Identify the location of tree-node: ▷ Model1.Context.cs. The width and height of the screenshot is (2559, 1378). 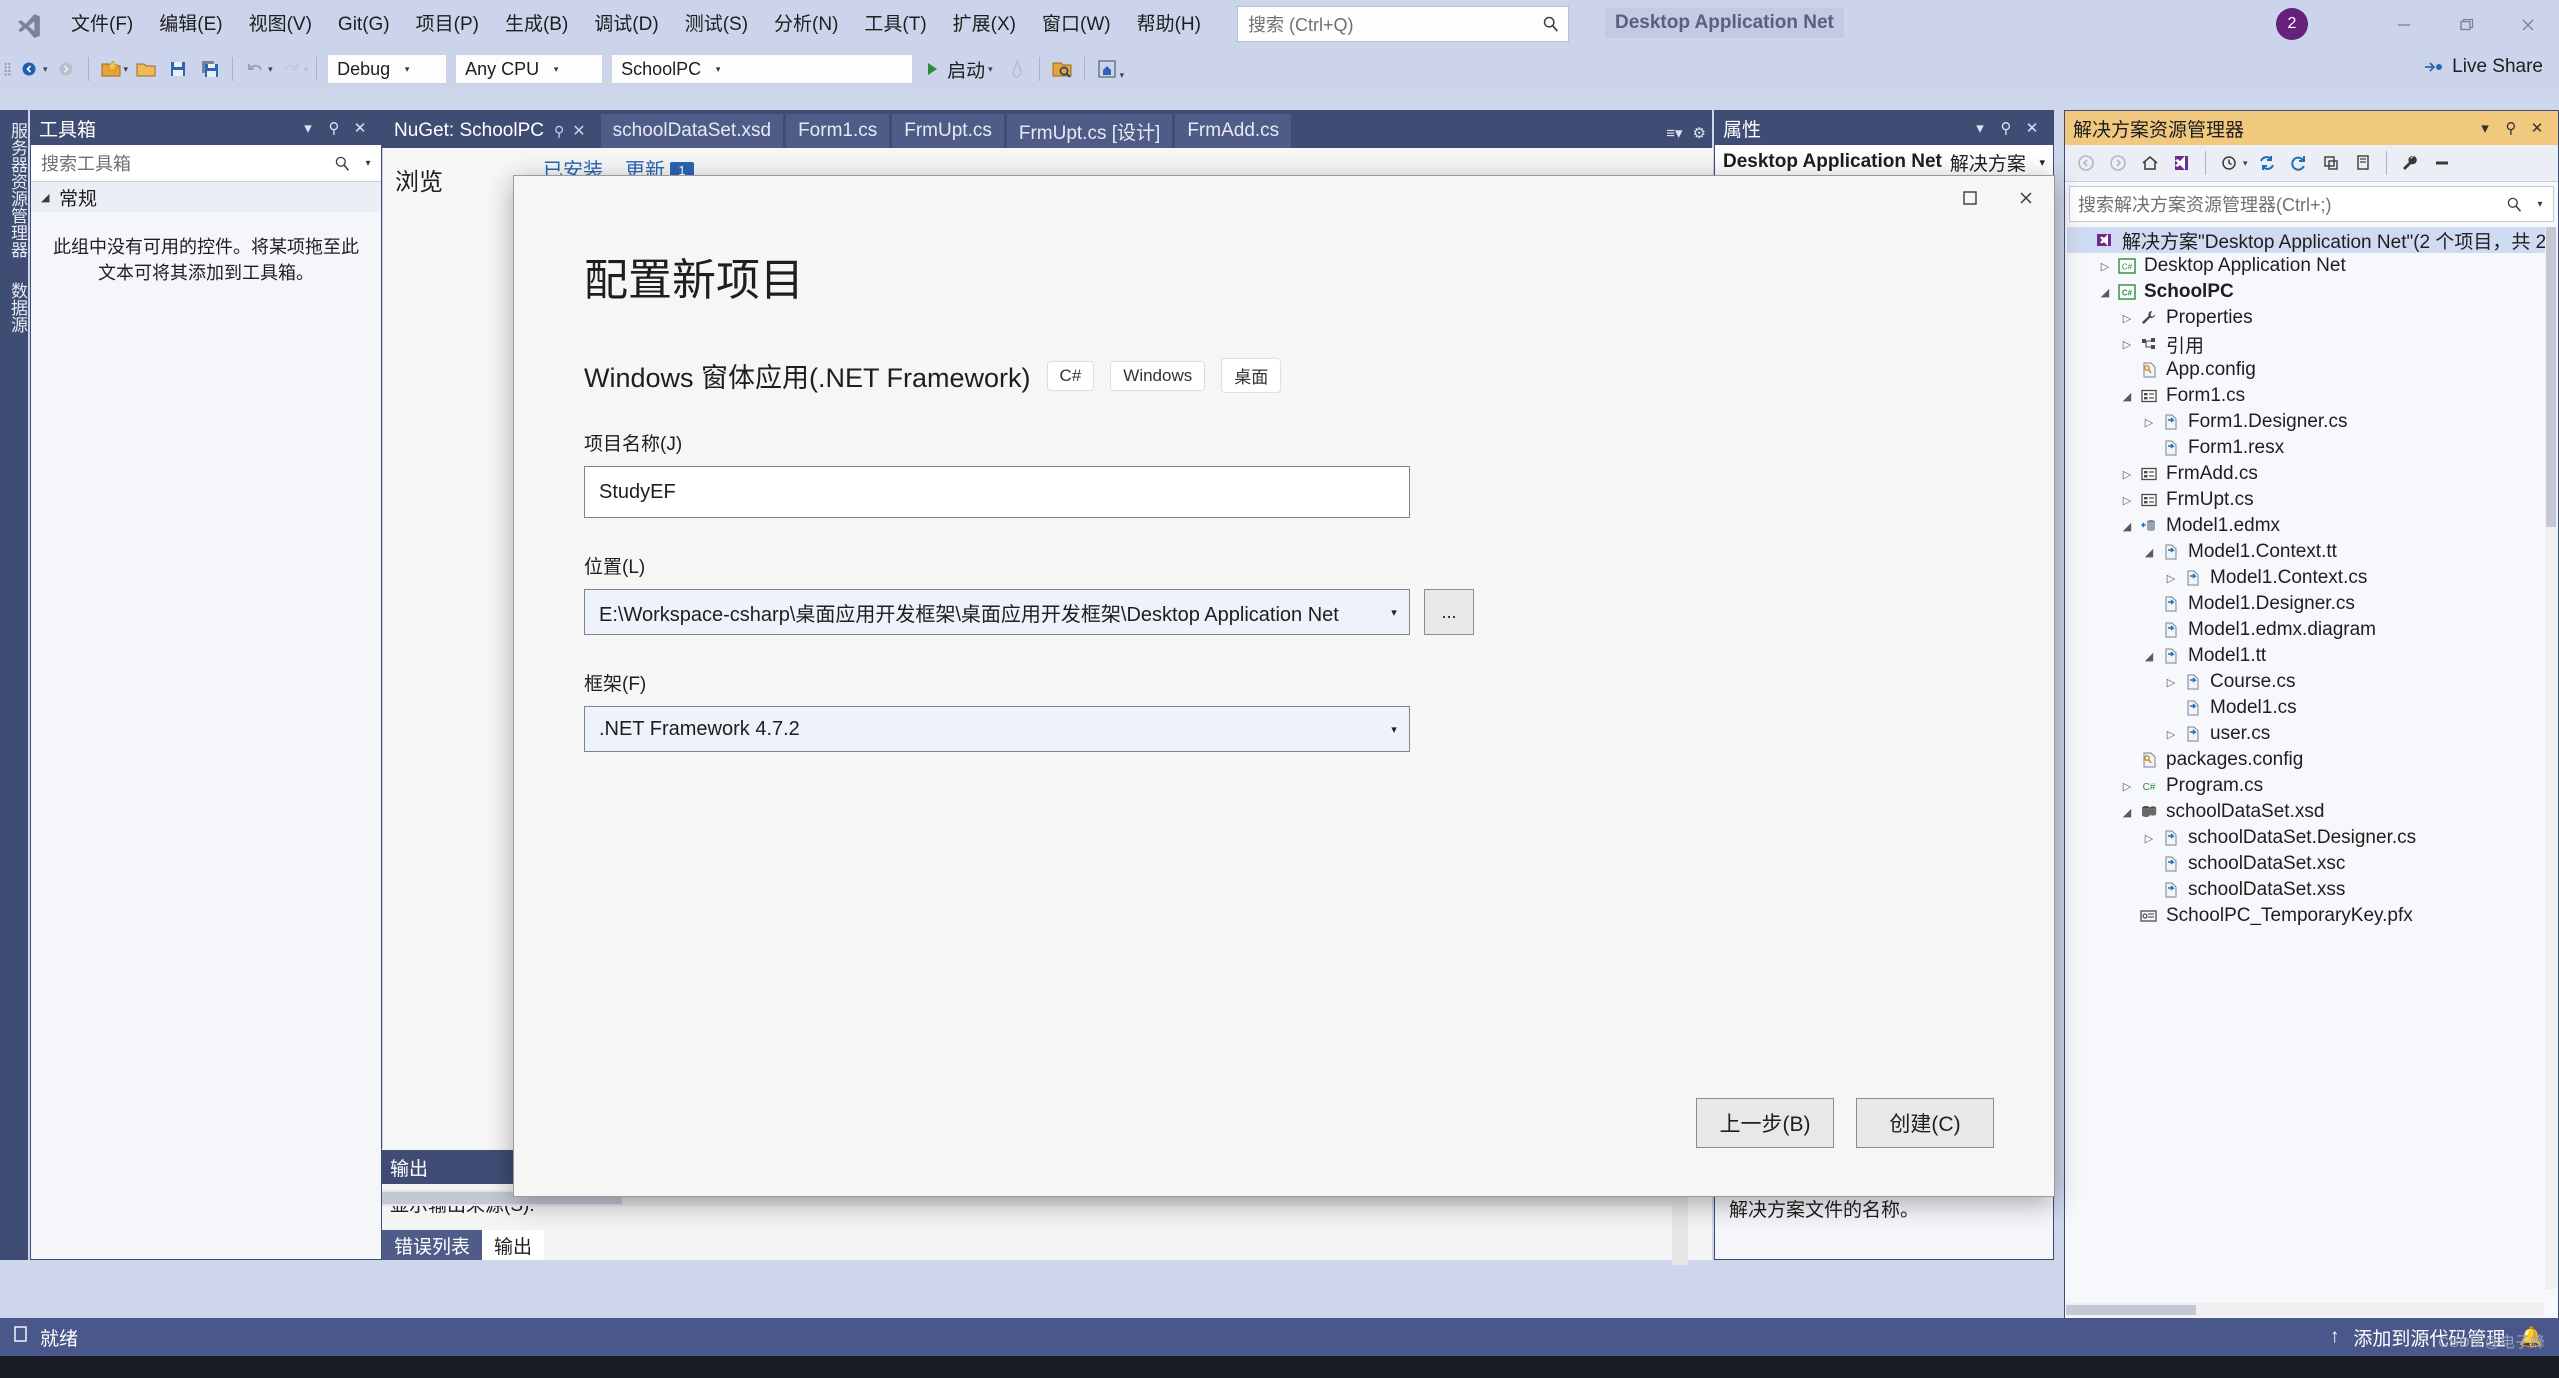
(2306, 578).